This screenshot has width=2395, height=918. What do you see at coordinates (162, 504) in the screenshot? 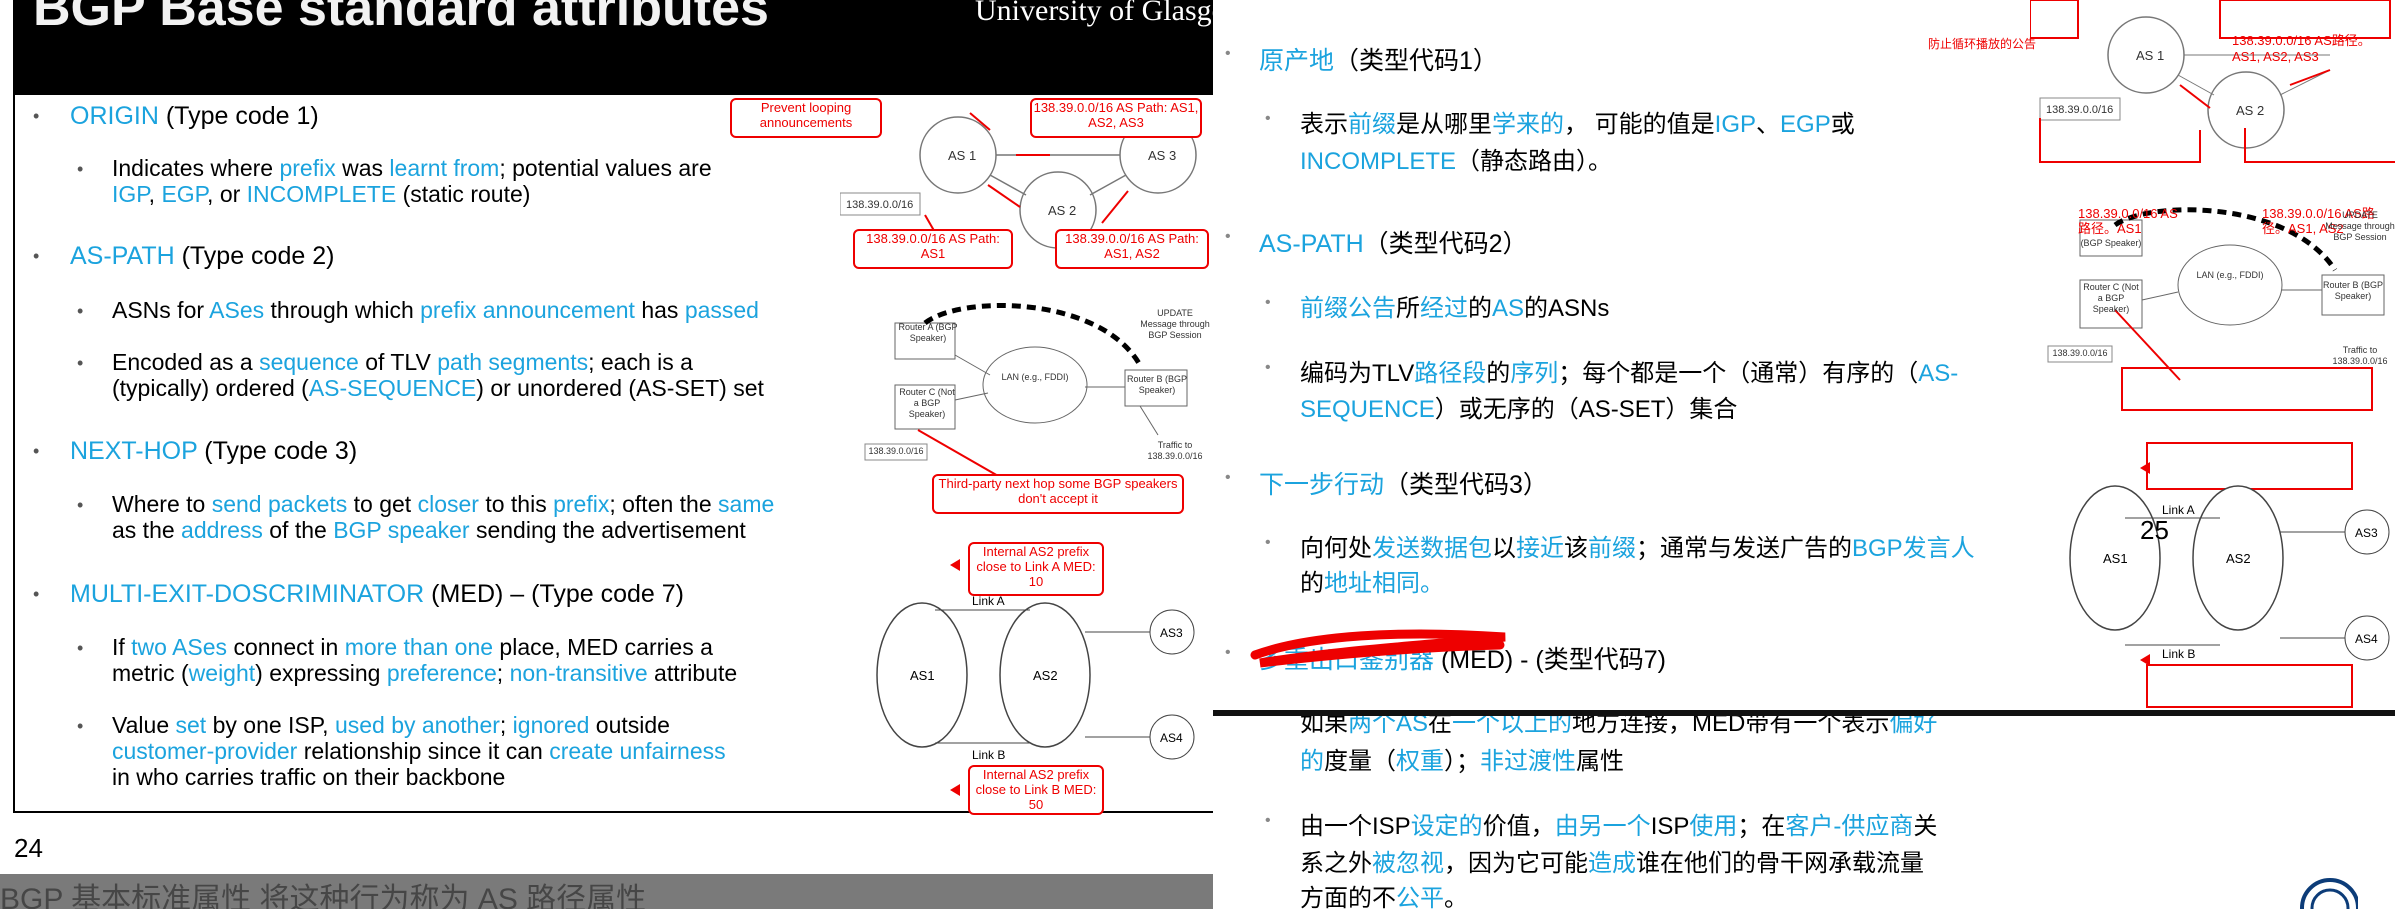
I see `text-span: Where to` at bounding box center [162, 504].